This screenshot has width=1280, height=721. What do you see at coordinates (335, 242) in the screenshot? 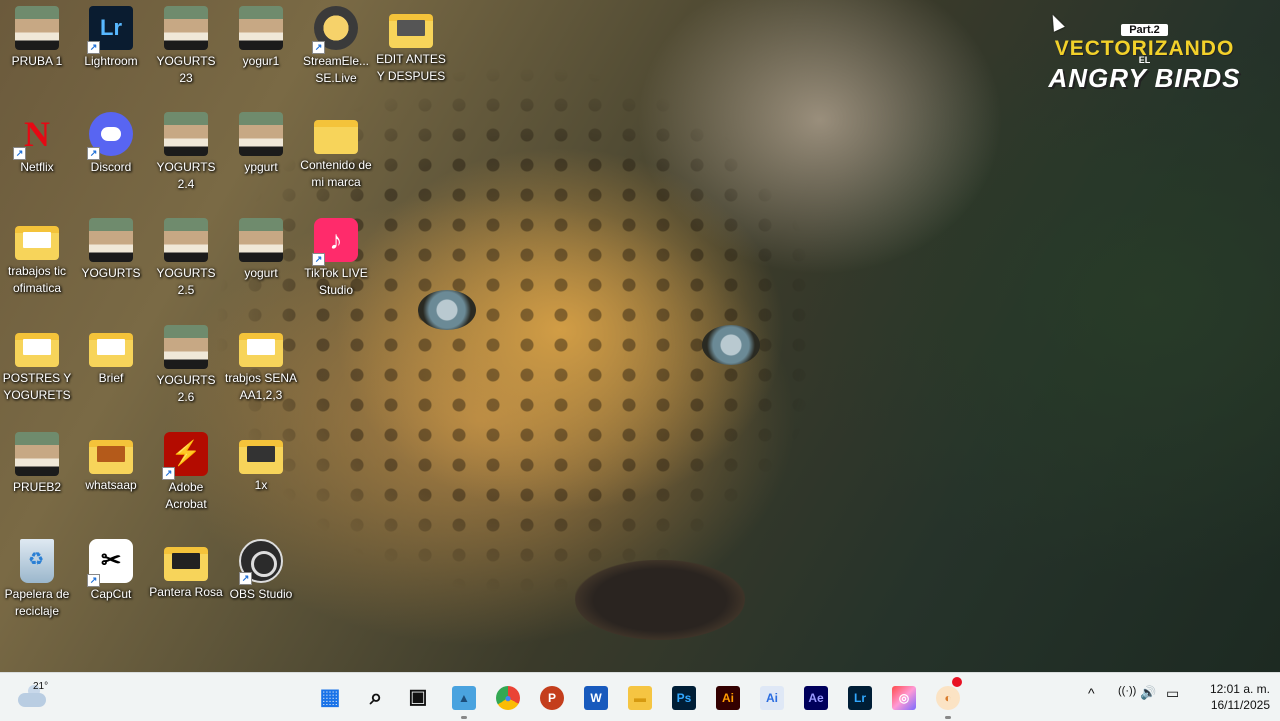
I see `tiktok-icon: ♪ ↗` at bounding box center [335, 242].